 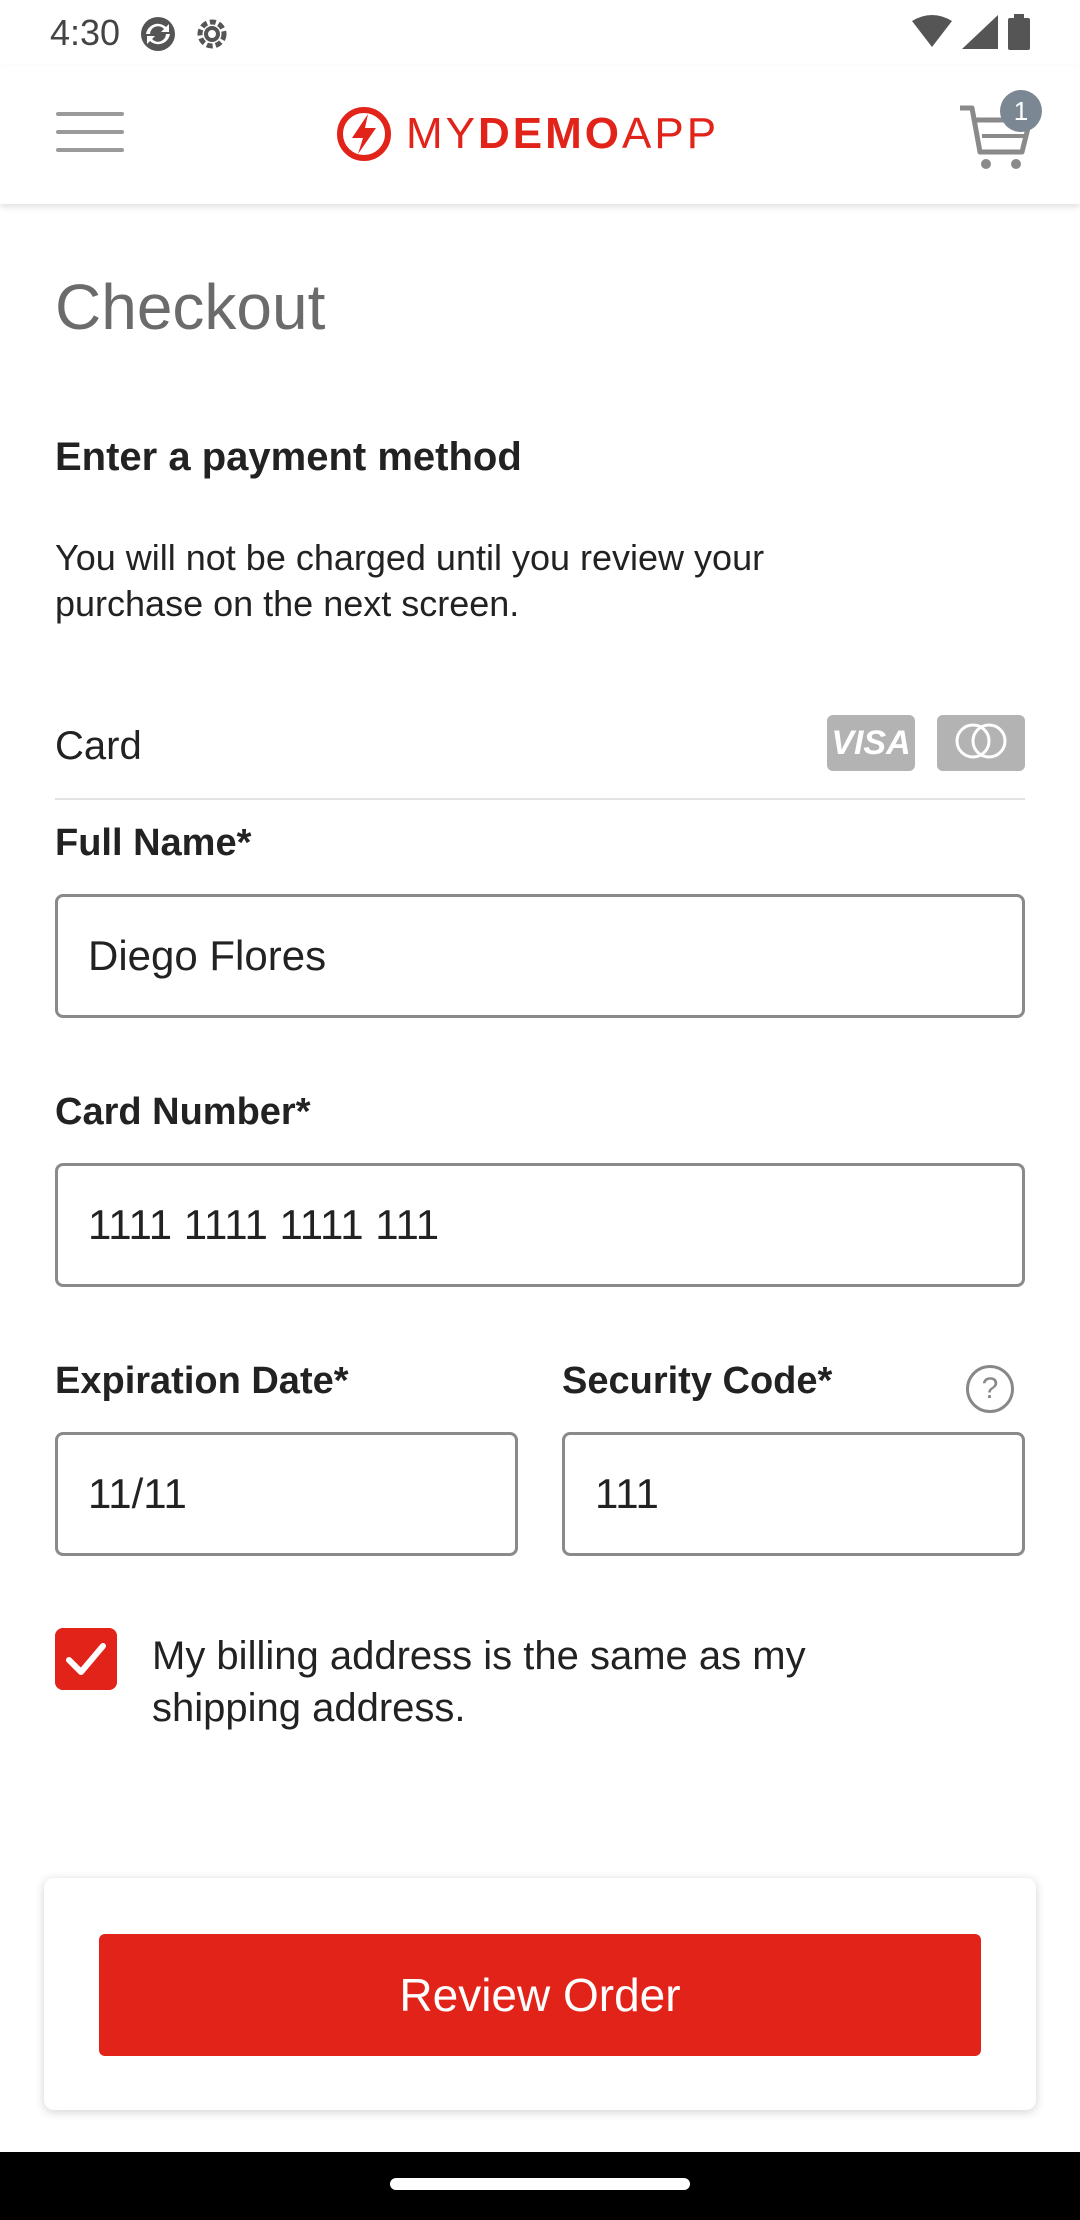 I want to click on expiration-date-label: Expiration Date*, so click(x=202, y=1381).